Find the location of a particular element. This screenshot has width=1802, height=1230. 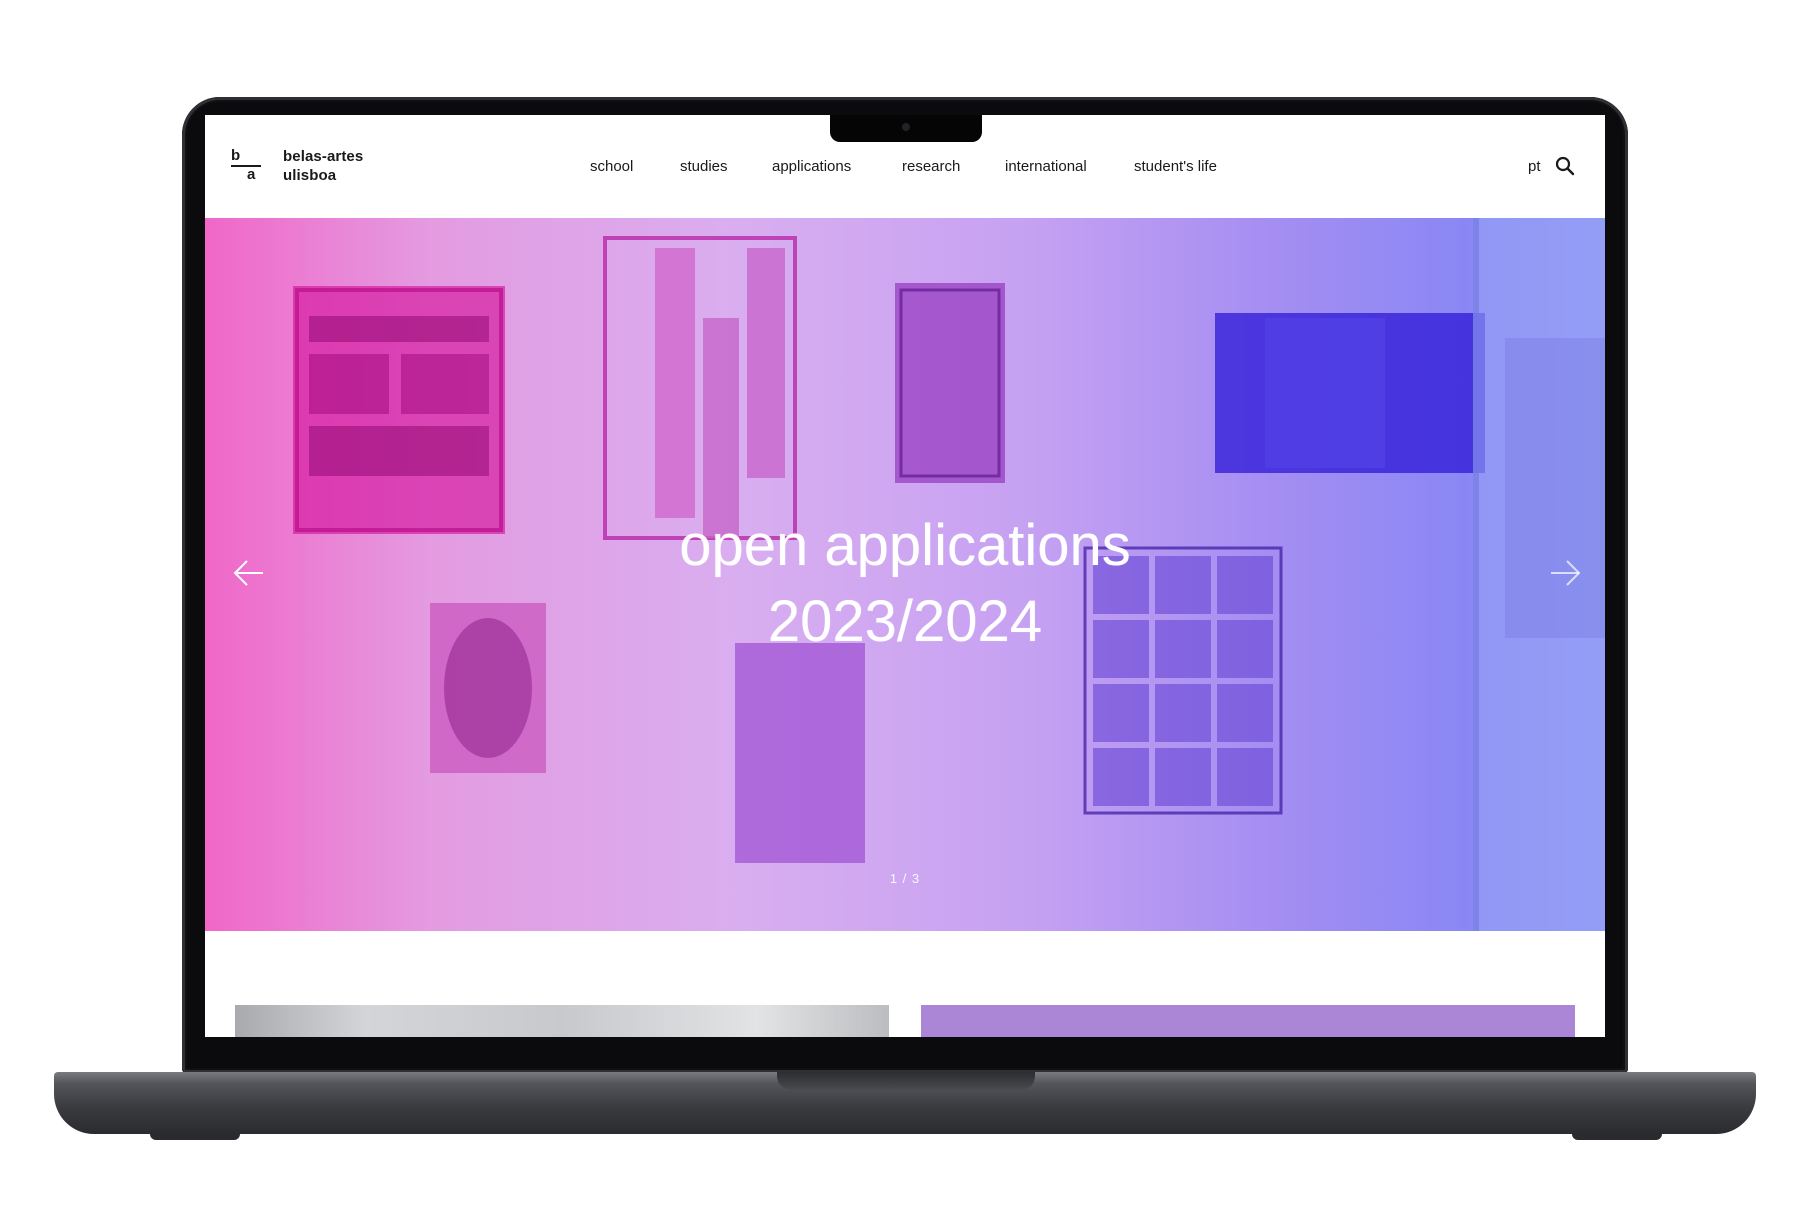

nav-applications: applications is located at coordinates (811, 166).